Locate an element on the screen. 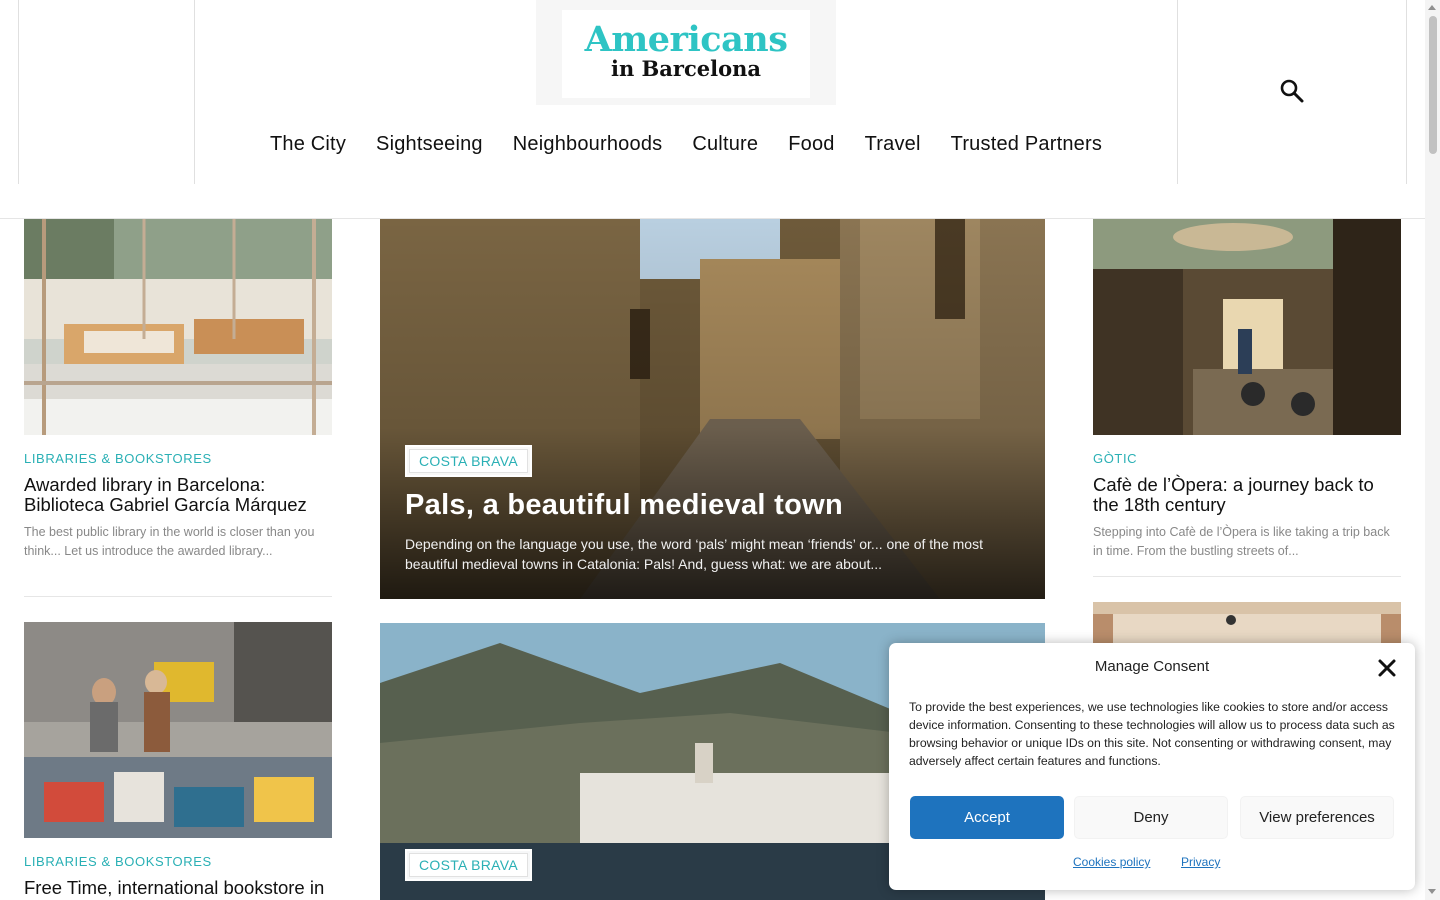  header-divider is located at coordinates (1406, 92).